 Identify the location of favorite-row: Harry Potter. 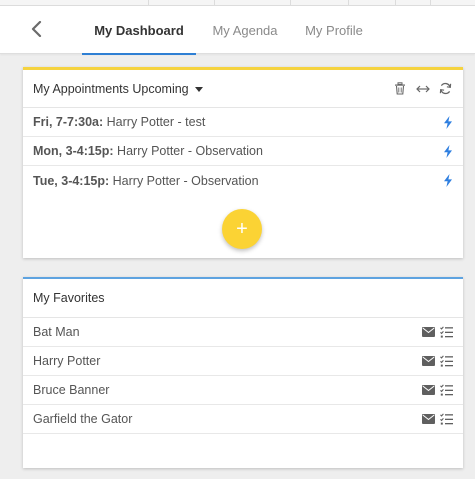
(243, 361).